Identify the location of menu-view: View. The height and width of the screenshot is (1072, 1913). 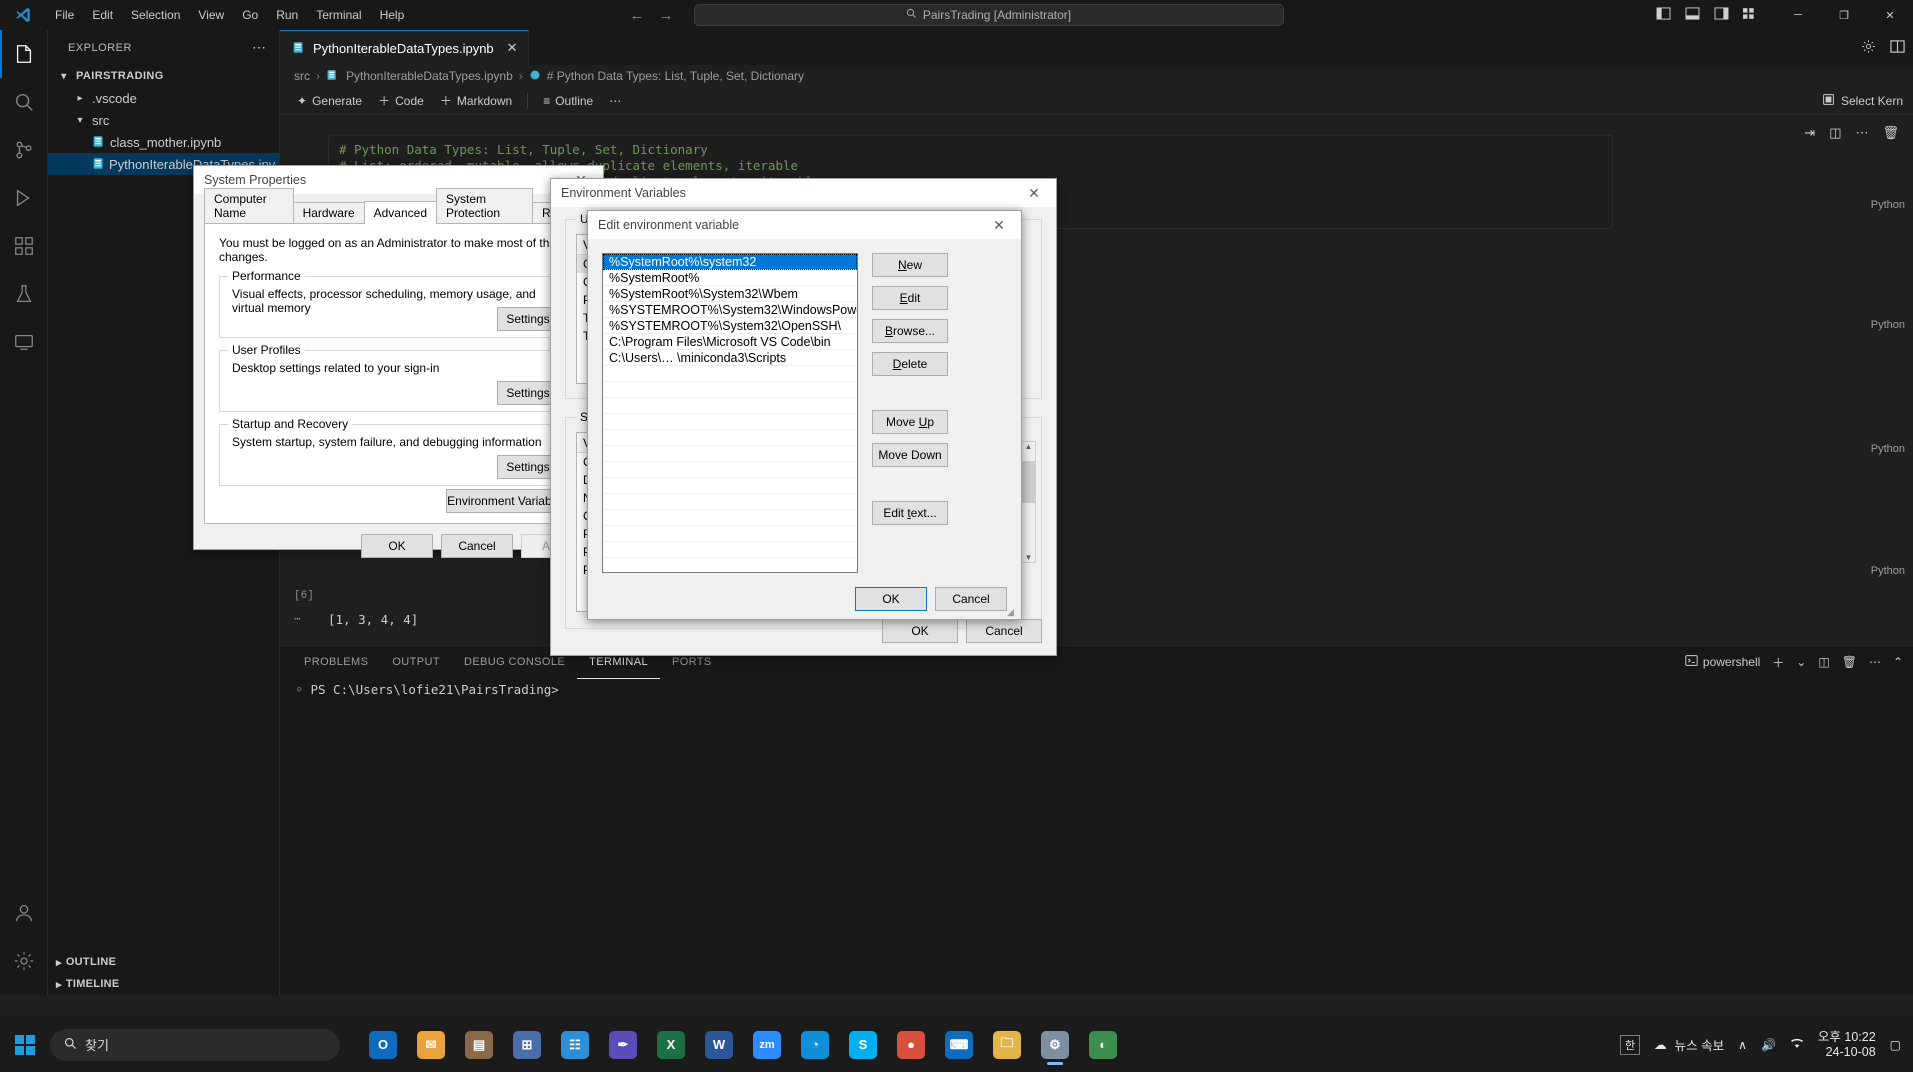
(211, 15).